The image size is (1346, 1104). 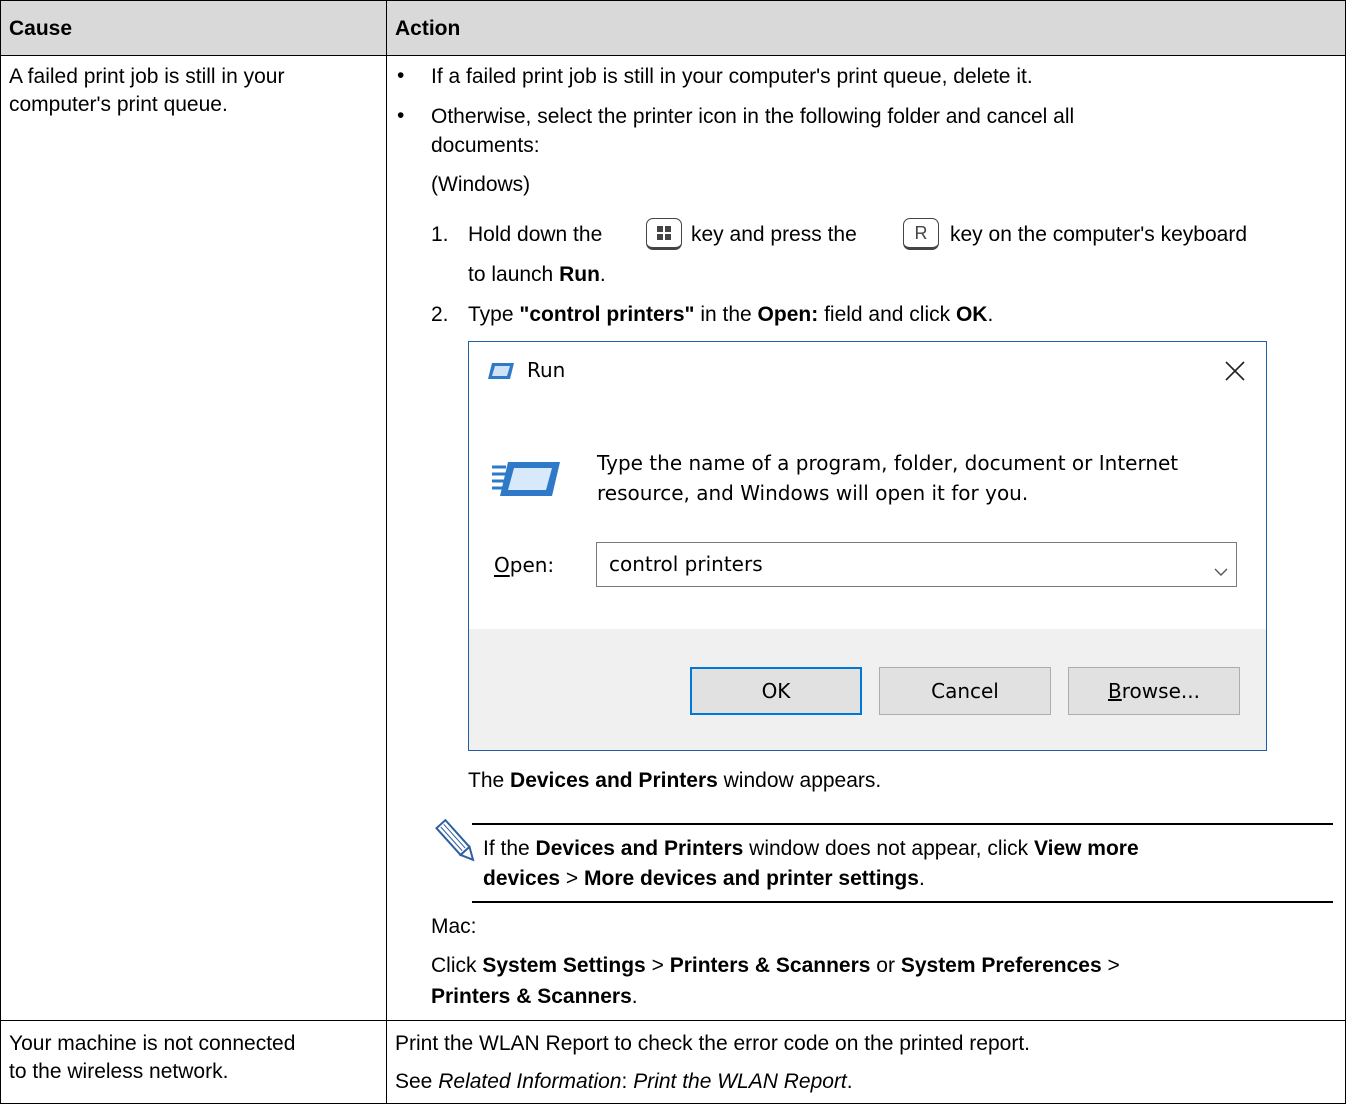 What do you see at coordinates (673, 0) in the screenshot?
I see `table-border-top` at bounding box center [673, 0].